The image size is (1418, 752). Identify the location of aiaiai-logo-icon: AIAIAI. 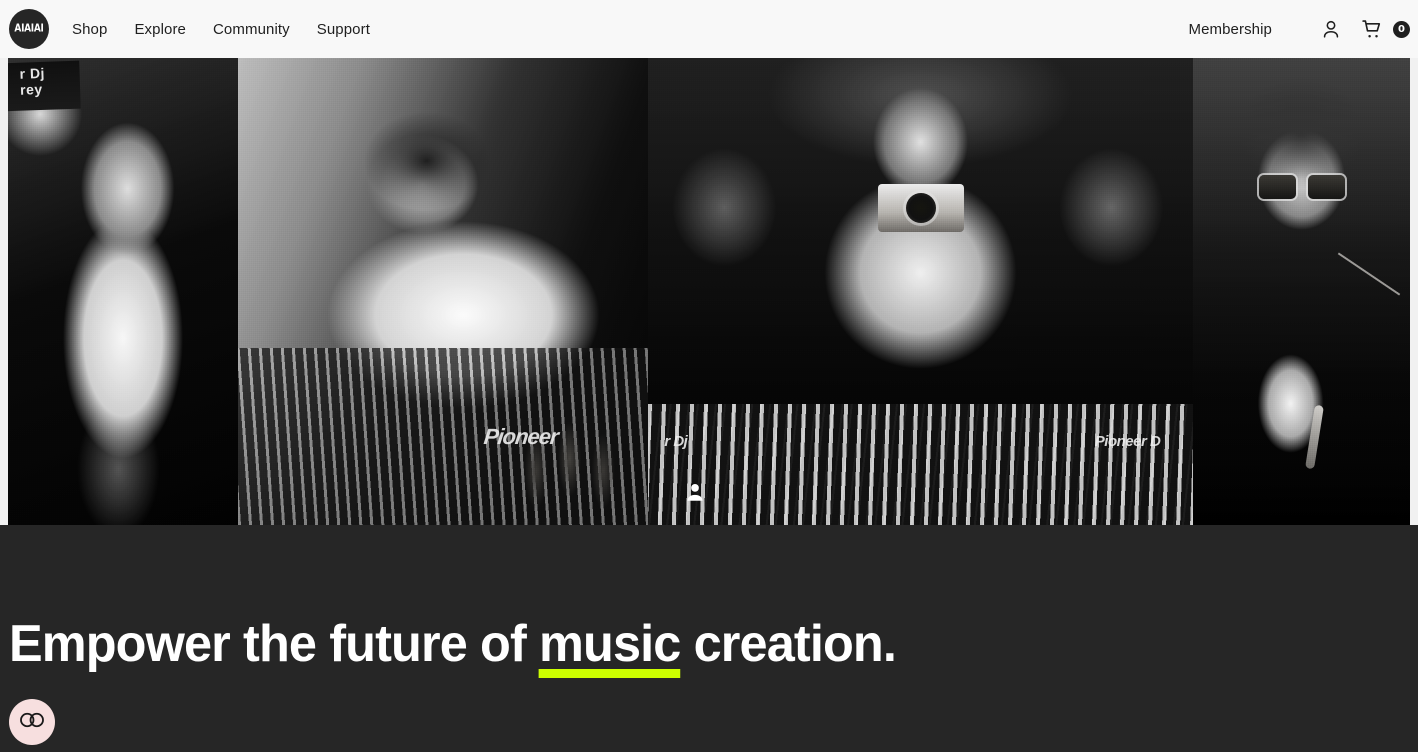
(29, 29).